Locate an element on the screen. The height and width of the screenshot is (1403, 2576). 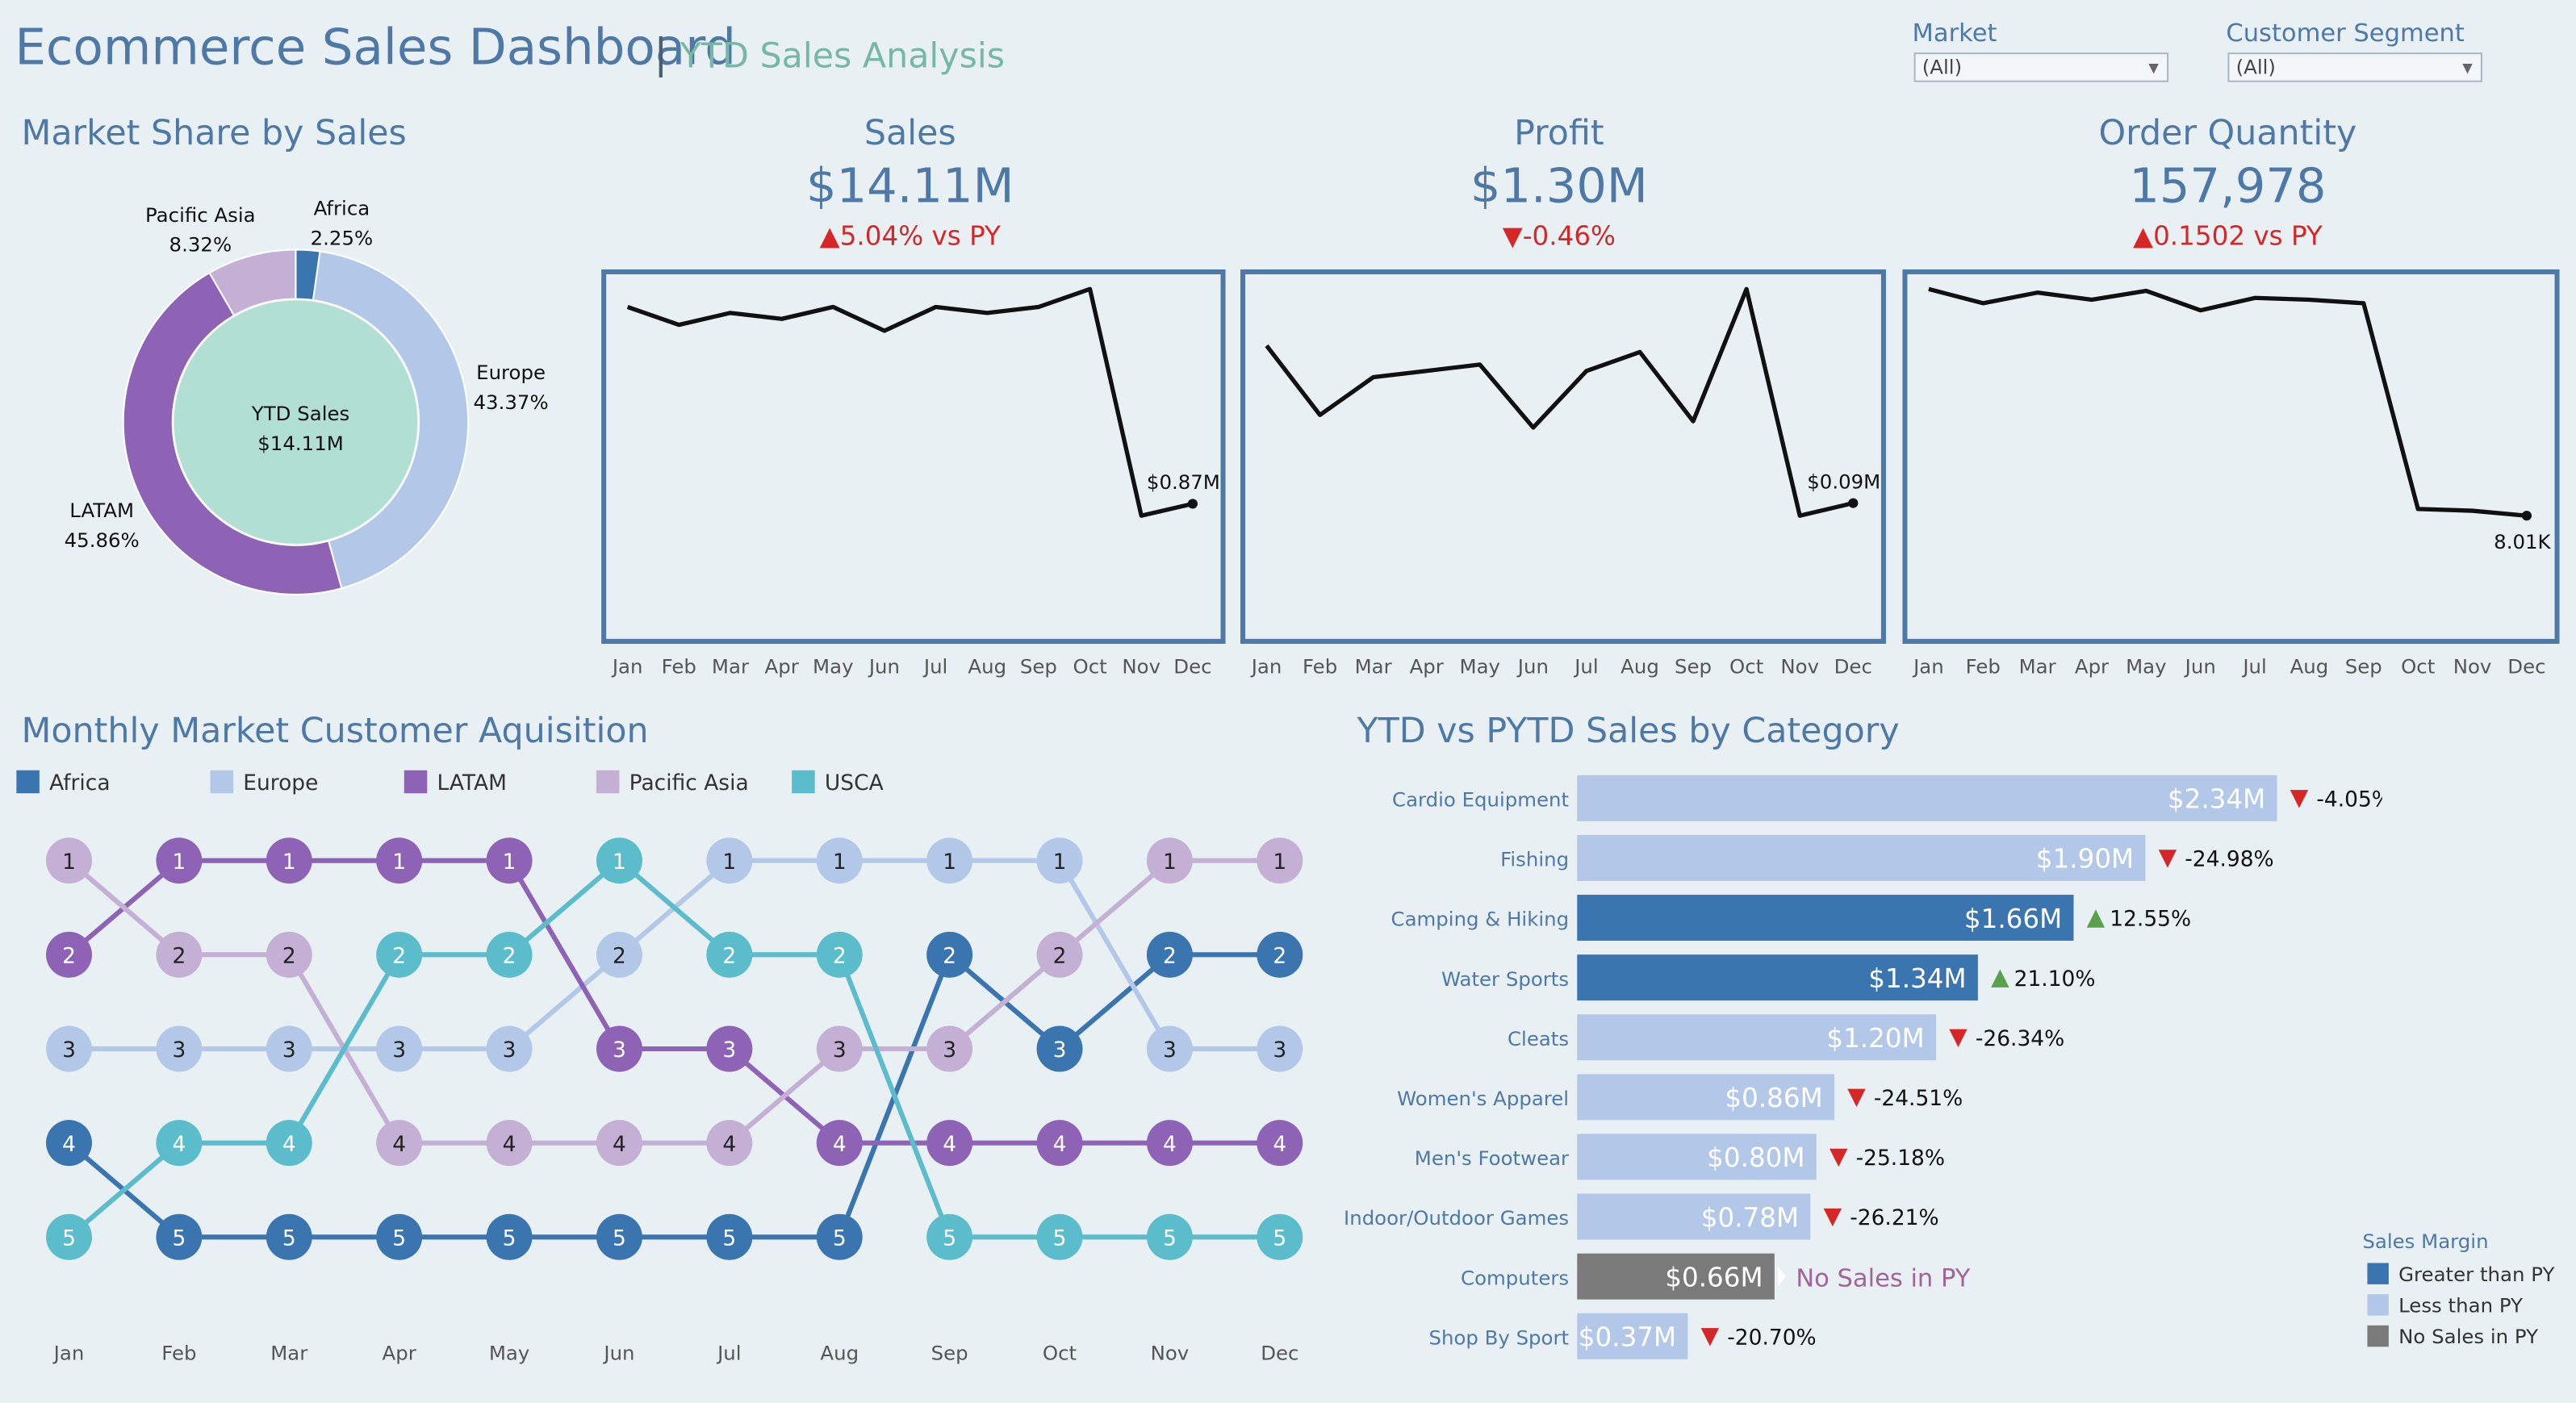
change-label: -25.18% is located at coordinates (1900, 1158).